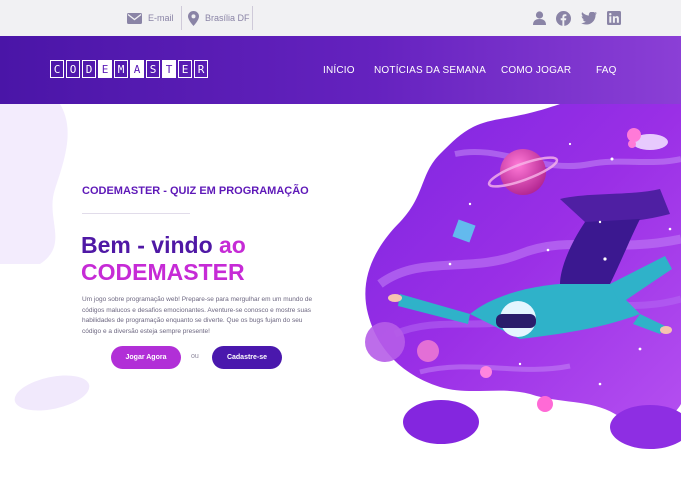 Image resolution: width=681 pixels, height=482 pixels. I want to click on logo-letter: O, so click(73, 69).